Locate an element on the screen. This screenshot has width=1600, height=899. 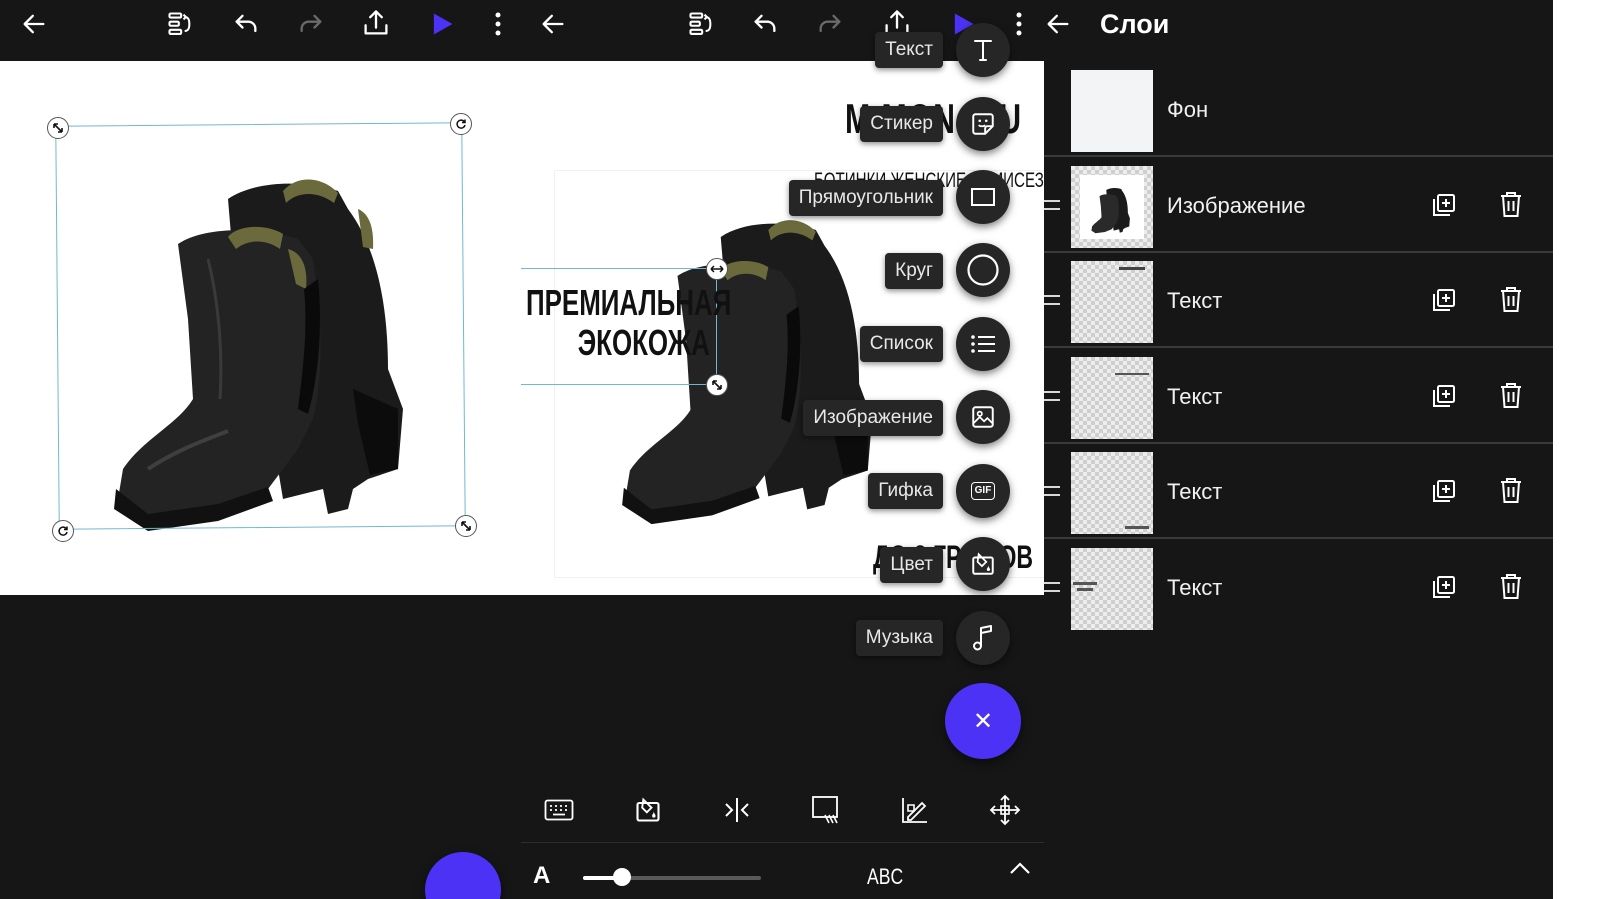
trash-icon is located at coordinates (1511, 586).